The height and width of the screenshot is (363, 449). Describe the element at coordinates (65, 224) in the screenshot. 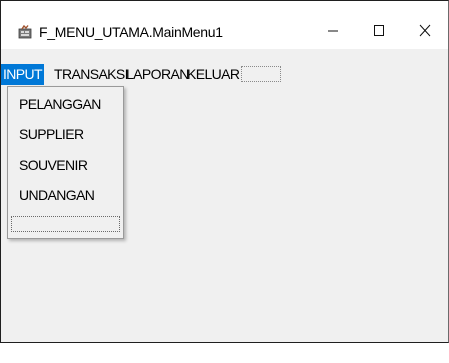

I see `dropdown-new-item-placeholder` at that location.